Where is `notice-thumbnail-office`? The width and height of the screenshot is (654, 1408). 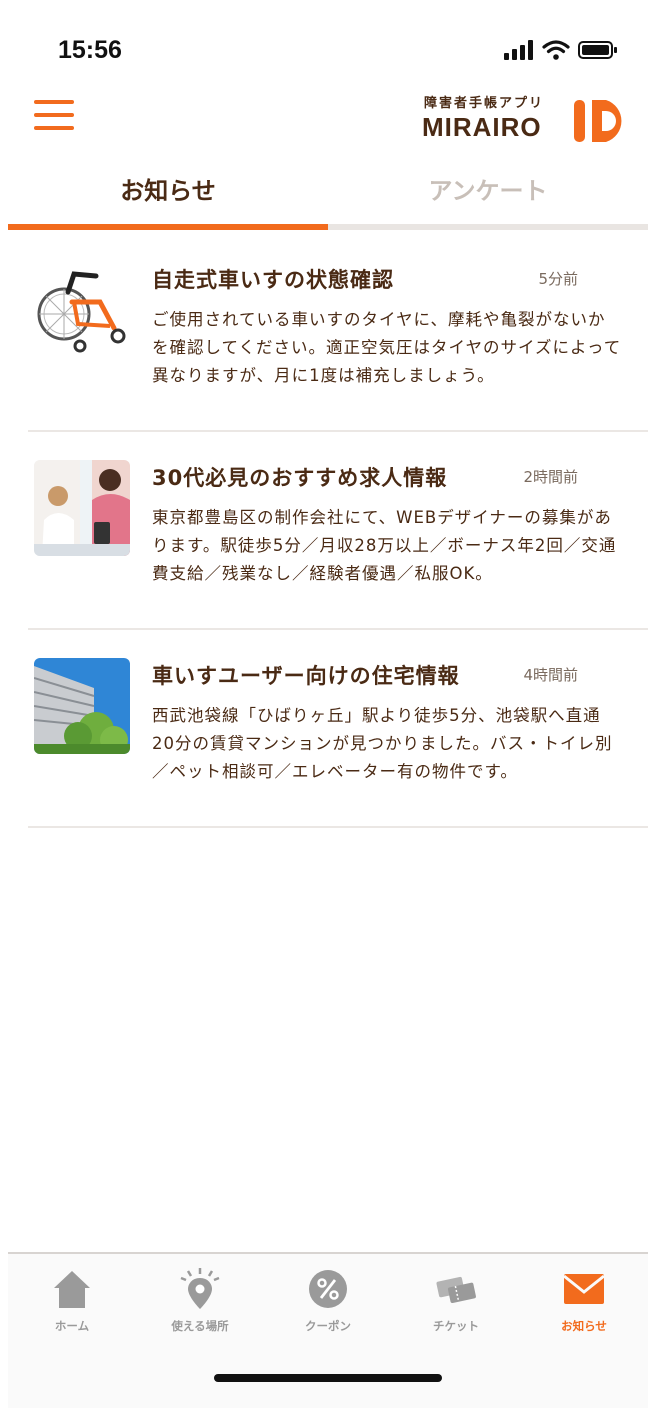 notice-thumbnail-office is located at coordinates (82, 508).